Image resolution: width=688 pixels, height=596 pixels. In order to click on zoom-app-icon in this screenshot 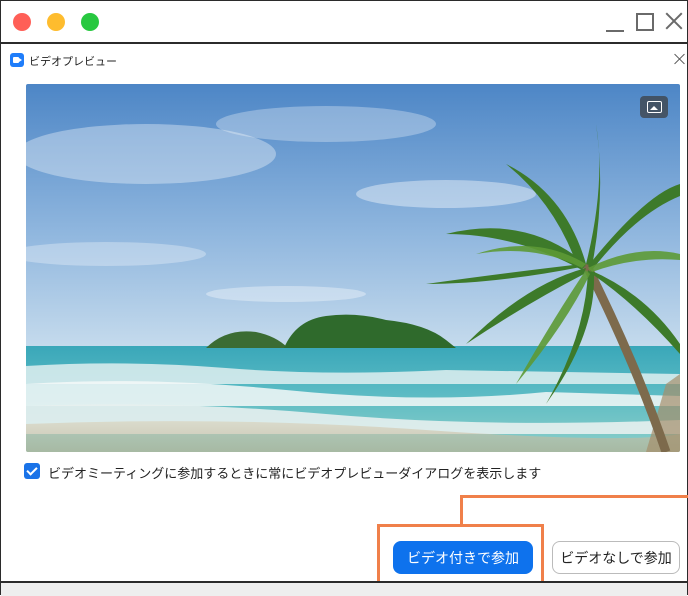, I will do `click(17, 60)`.